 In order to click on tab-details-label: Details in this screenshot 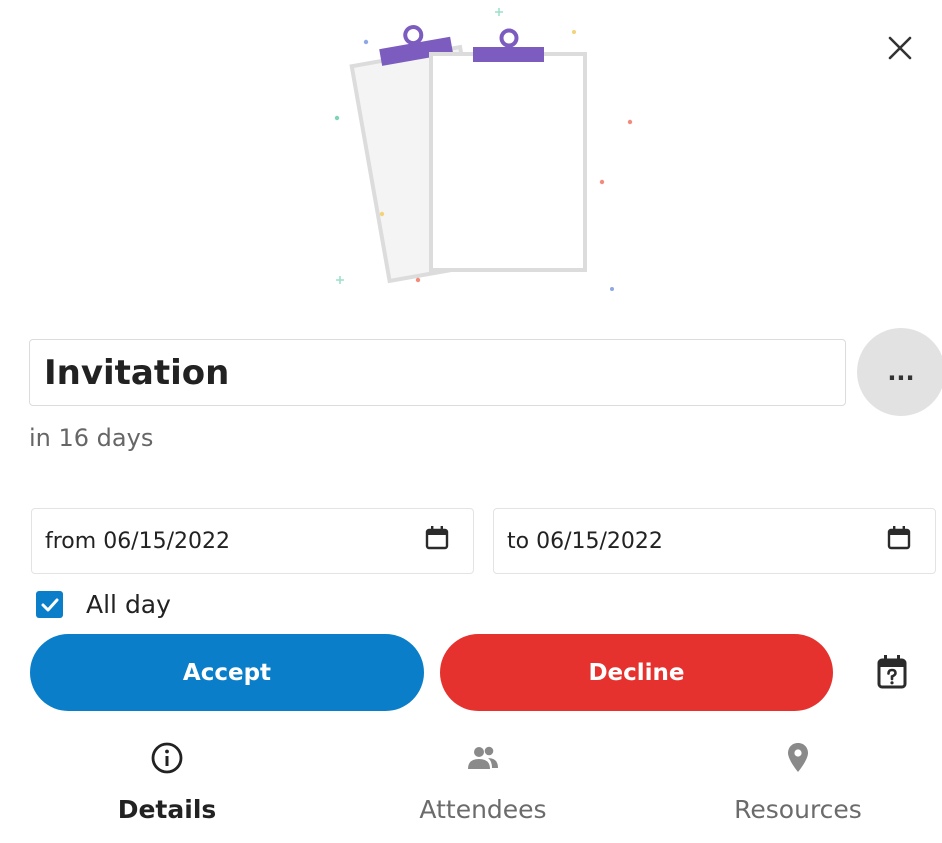, I will do `click(167, 809)`.